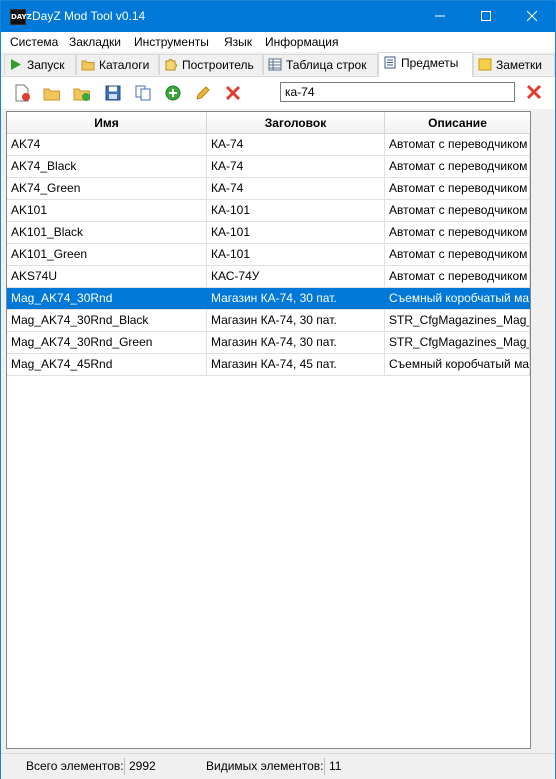  I want to click on maximize-icon, so click(486, 16).